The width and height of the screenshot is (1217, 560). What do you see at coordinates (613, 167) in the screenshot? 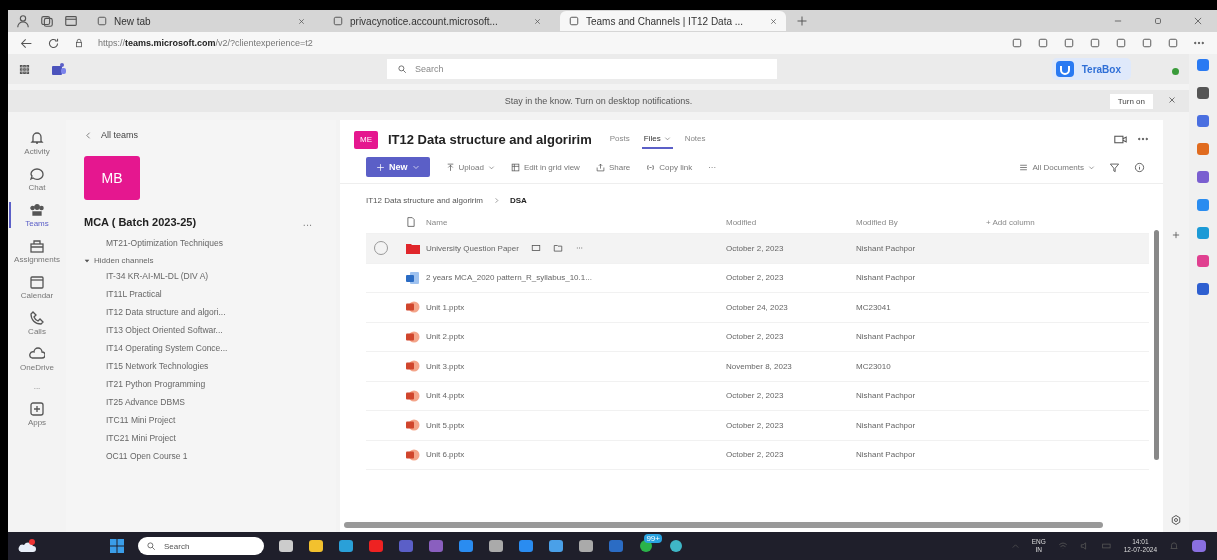
I see `share-button: Share` at bounding box center [613, 167].